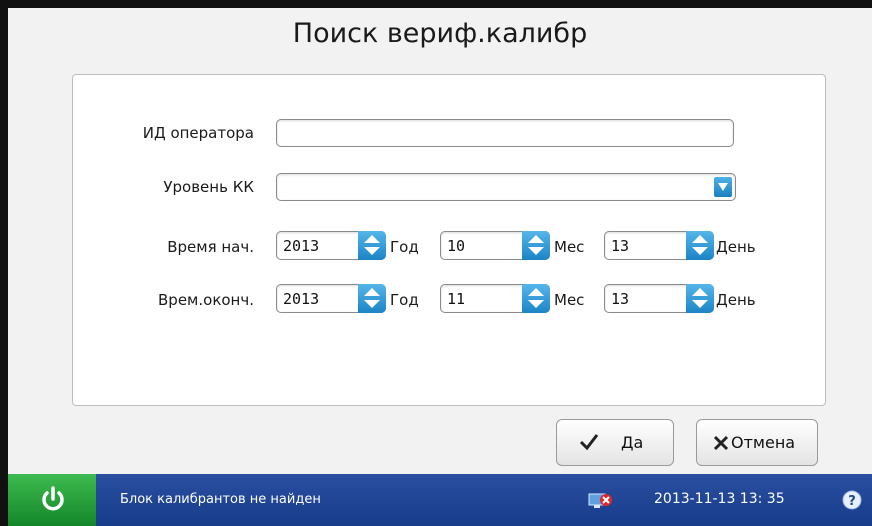  Describe the element at coordinates (456, 299) in the screenshot. I see `end-month-value: 11` at that location.